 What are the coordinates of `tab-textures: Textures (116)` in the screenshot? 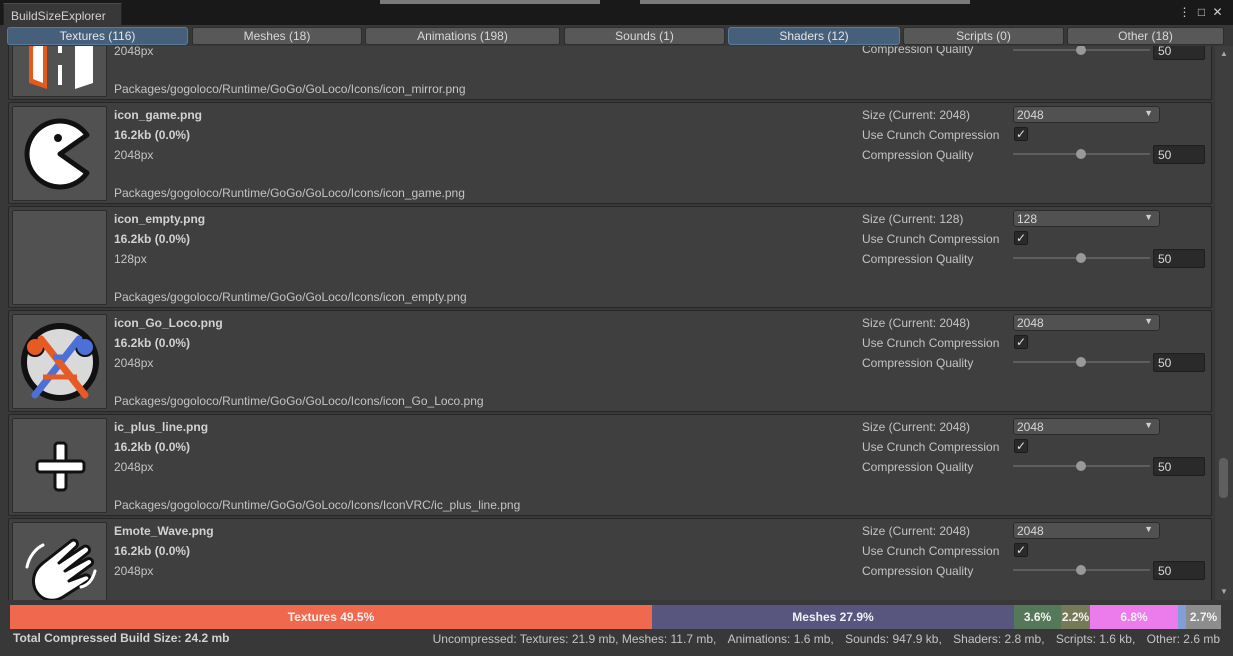 It's located at (97, 36).